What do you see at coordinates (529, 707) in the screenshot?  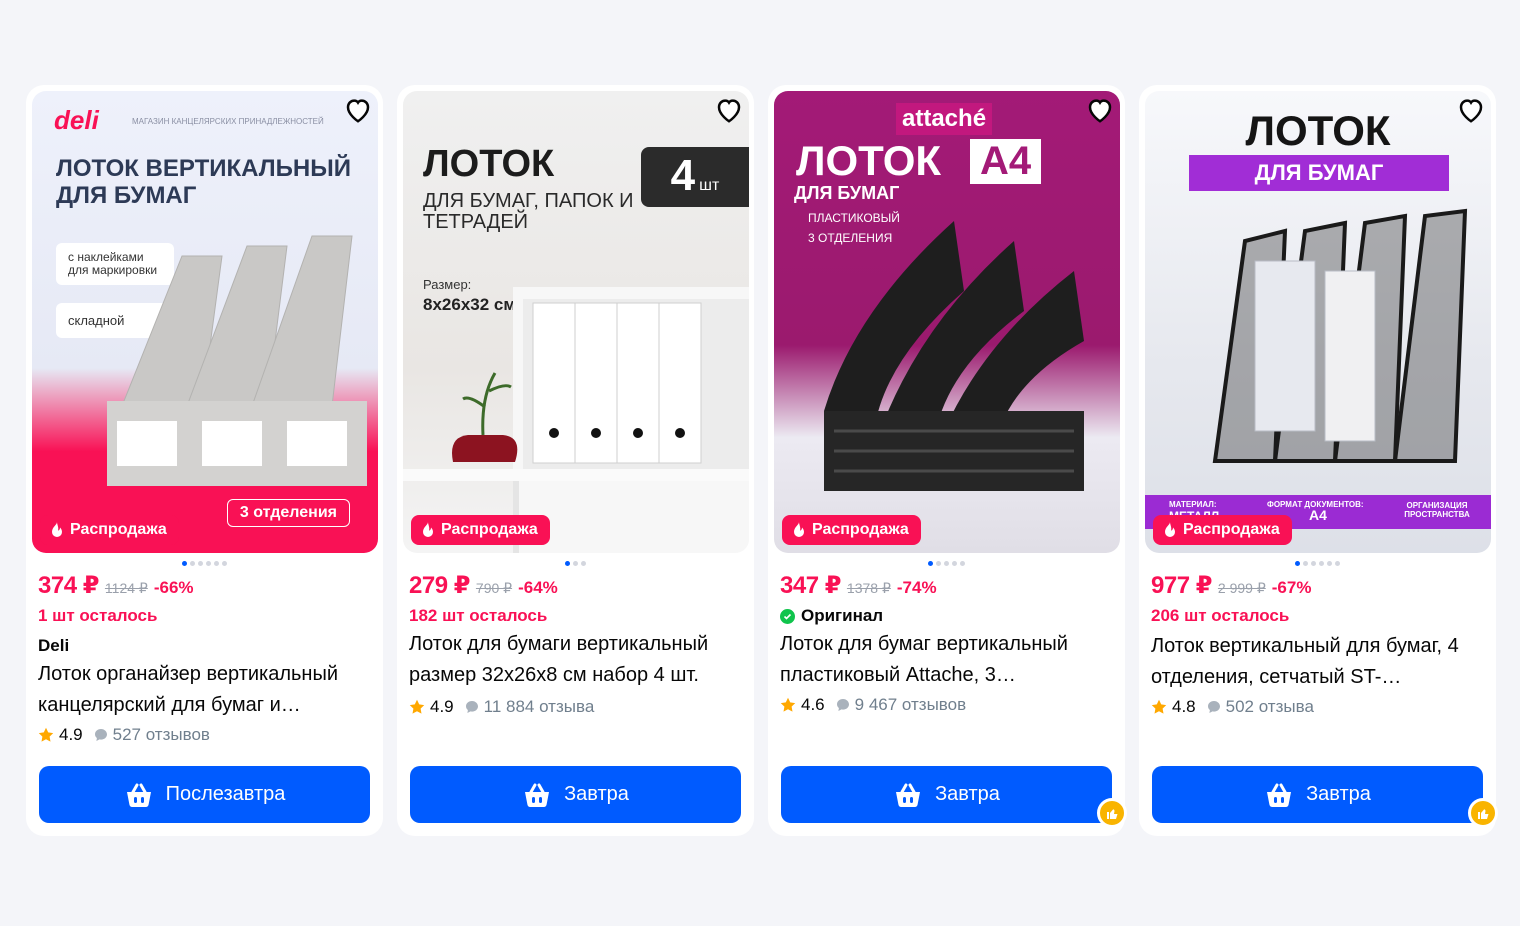 I see `reviews: 11 884 отзыва` at bounding box center [529, 707].